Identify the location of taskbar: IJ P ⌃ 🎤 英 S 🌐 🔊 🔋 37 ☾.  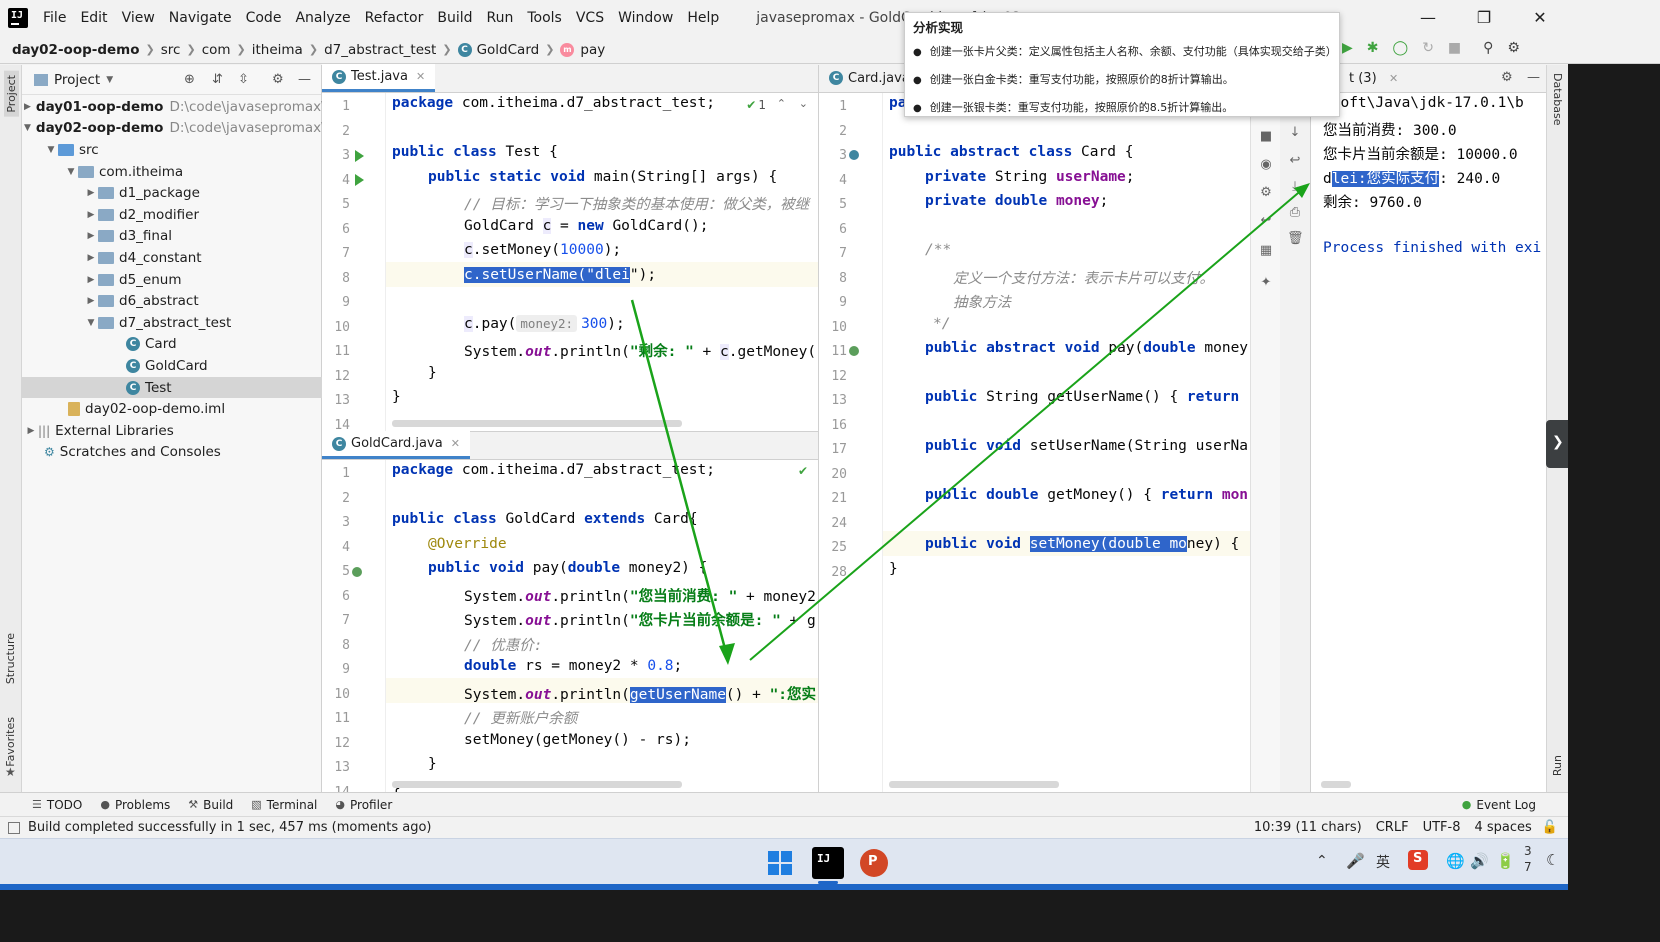
(784, 861).